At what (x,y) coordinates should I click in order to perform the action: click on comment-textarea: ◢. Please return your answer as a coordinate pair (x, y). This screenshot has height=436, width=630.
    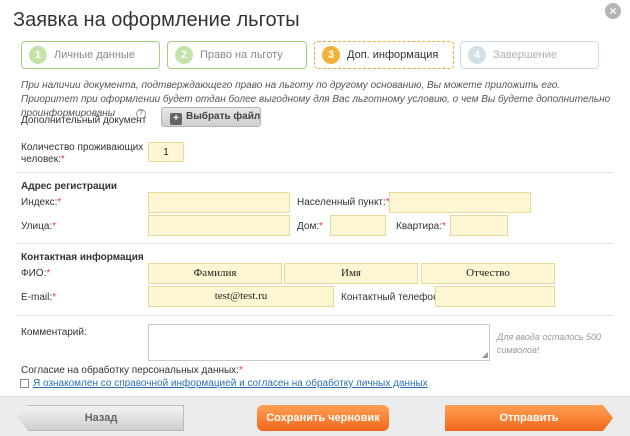
    Looking at the image, I should click on (319, 342).